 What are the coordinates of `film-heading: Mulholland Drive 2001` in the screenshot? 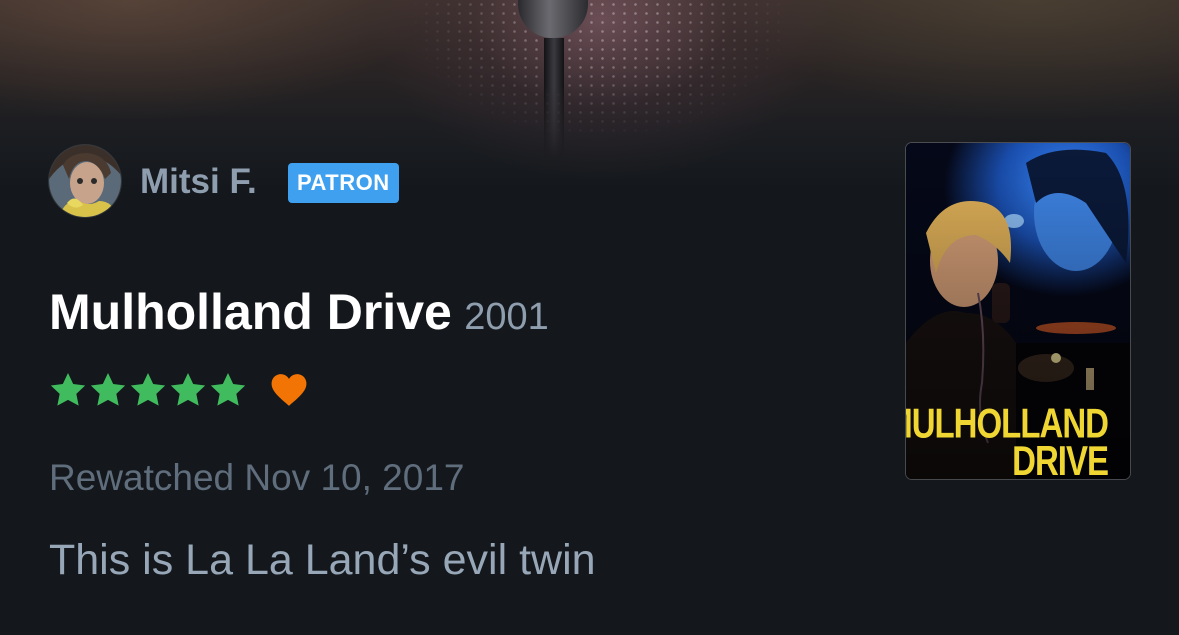 It's located at (299, 318).